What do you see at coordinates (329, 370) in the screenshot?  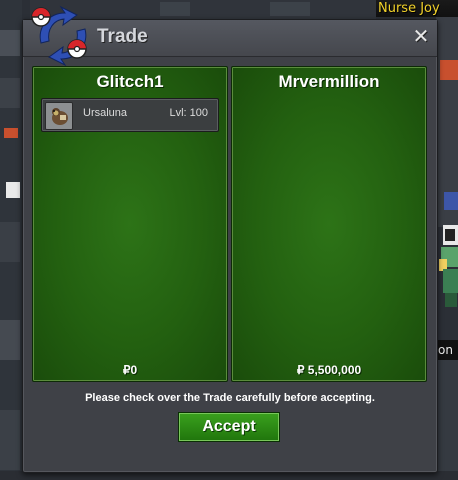 I see `right-money: ₽ 5,500,000` at bounding box center [329, 370].